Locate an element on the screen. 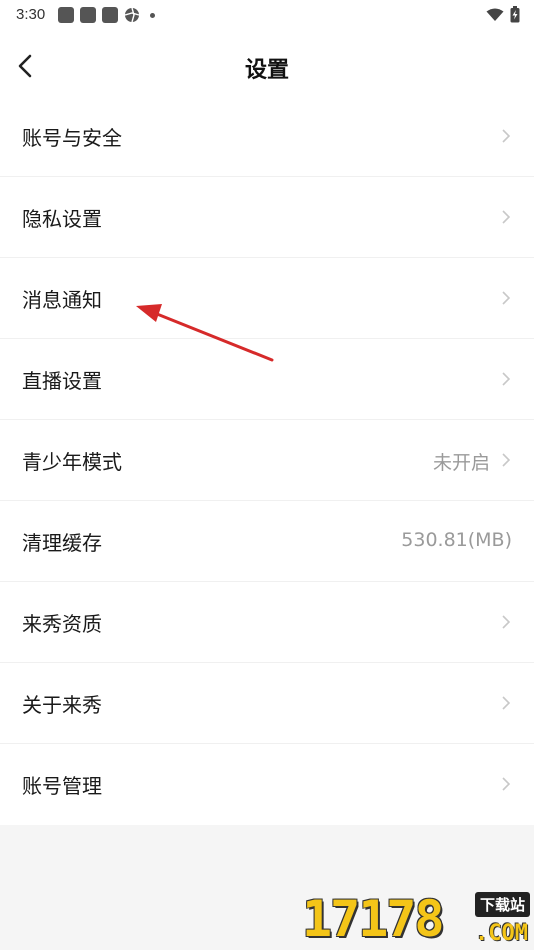 The height and width of the screenshot is (950, 534). wifi-icon is located at coordinates (495, 14).